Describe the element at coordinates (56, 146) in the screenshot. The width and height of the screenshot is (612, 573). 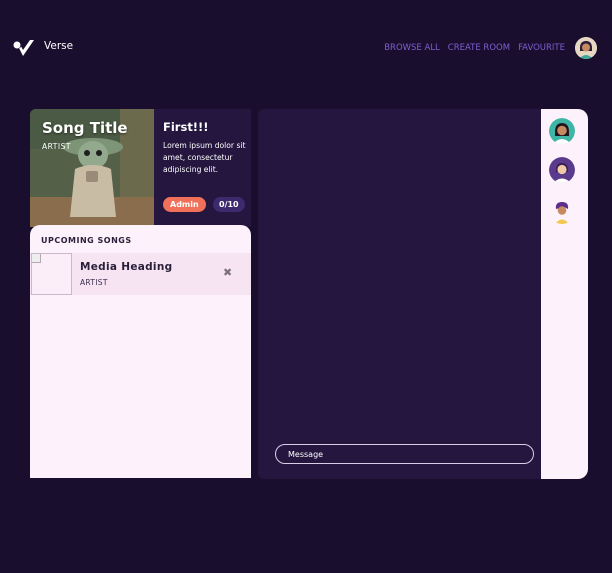
I see `song-artist: ARTIST` at that location.